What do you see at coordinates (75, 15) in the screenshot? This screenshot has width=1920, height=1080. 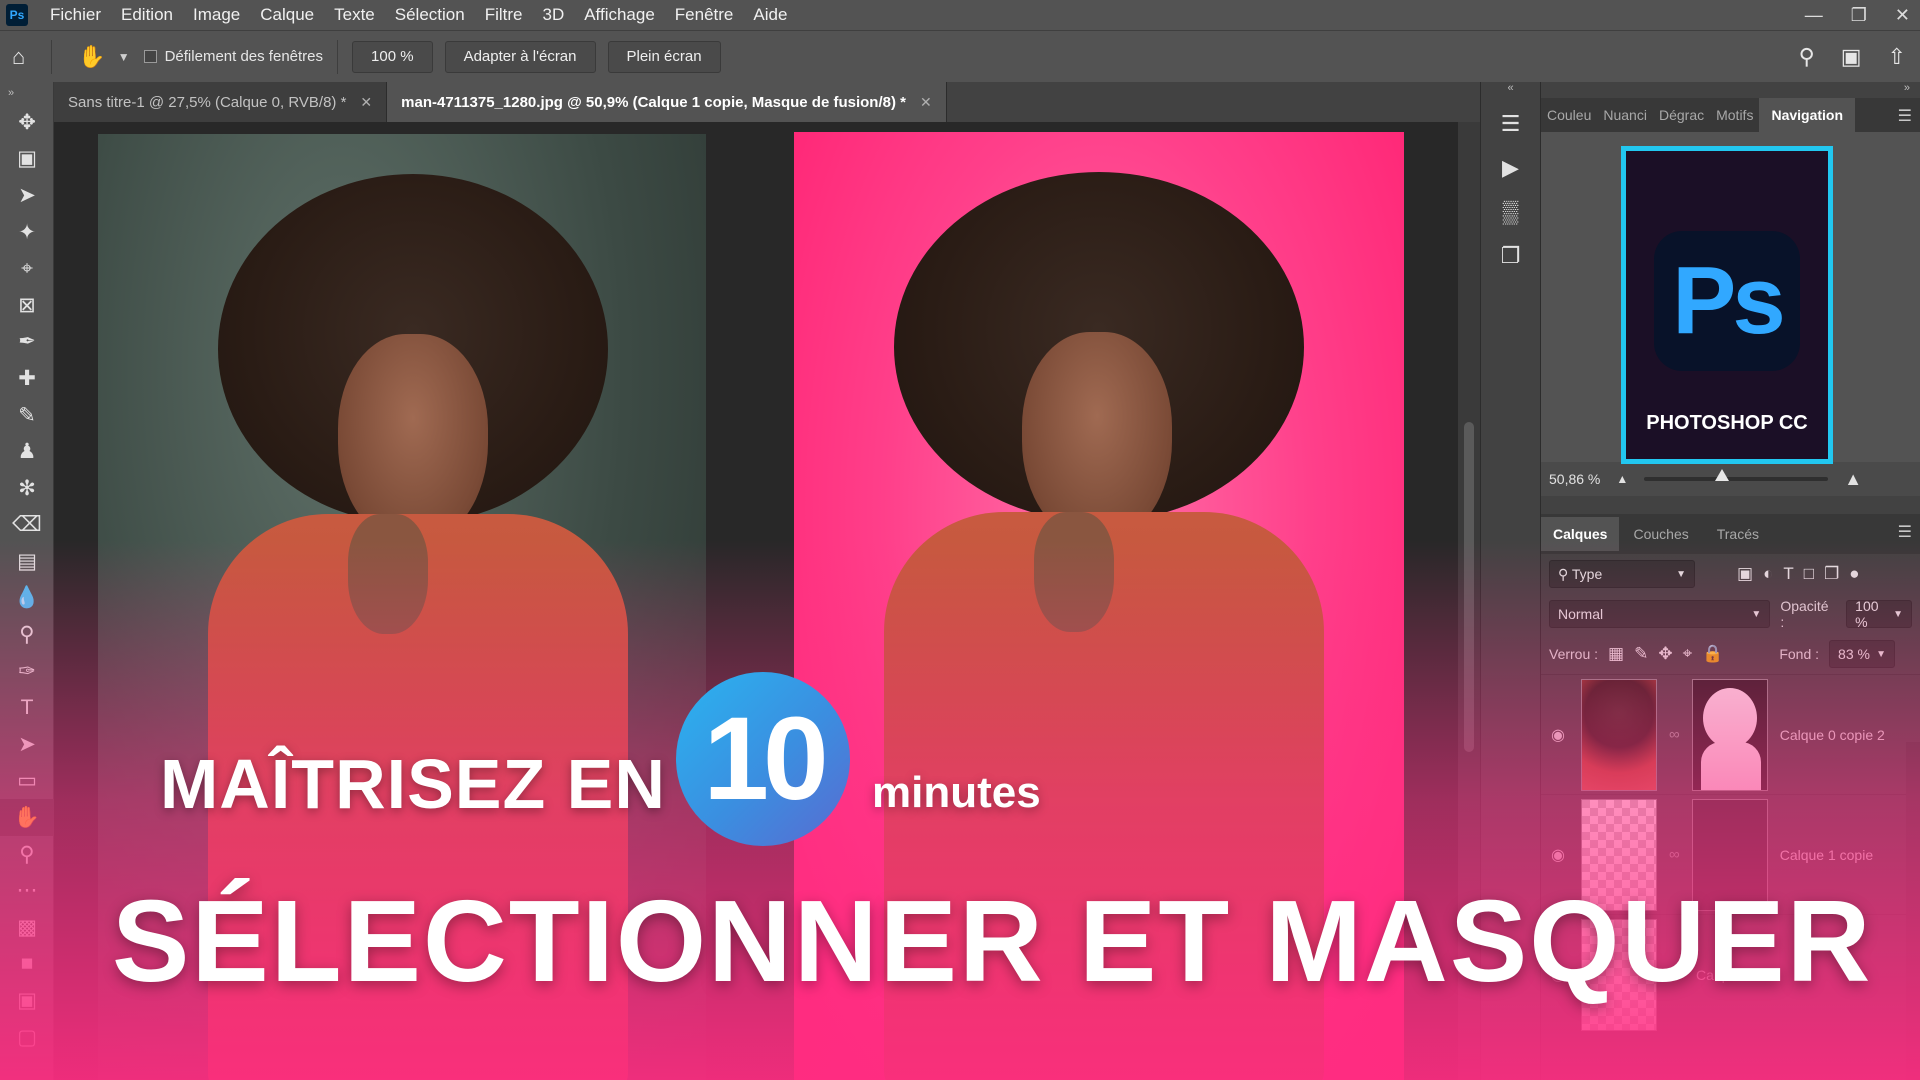 I see `menu-fichier: Fichier` at bounding box center [75, 15].